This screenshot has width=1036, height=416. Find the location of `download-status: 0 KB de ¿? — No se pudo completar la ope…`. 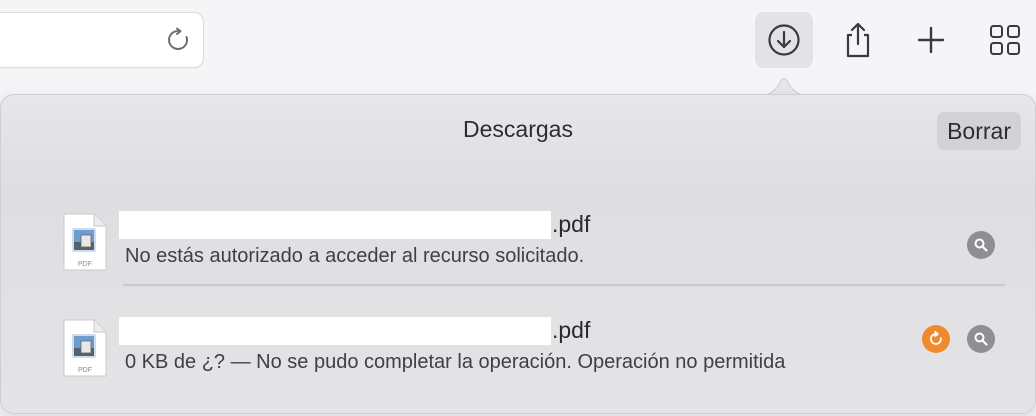

download-status: 0 KB de ¿? — No se pudo completar la ope… is located at coordinates (455, 362).